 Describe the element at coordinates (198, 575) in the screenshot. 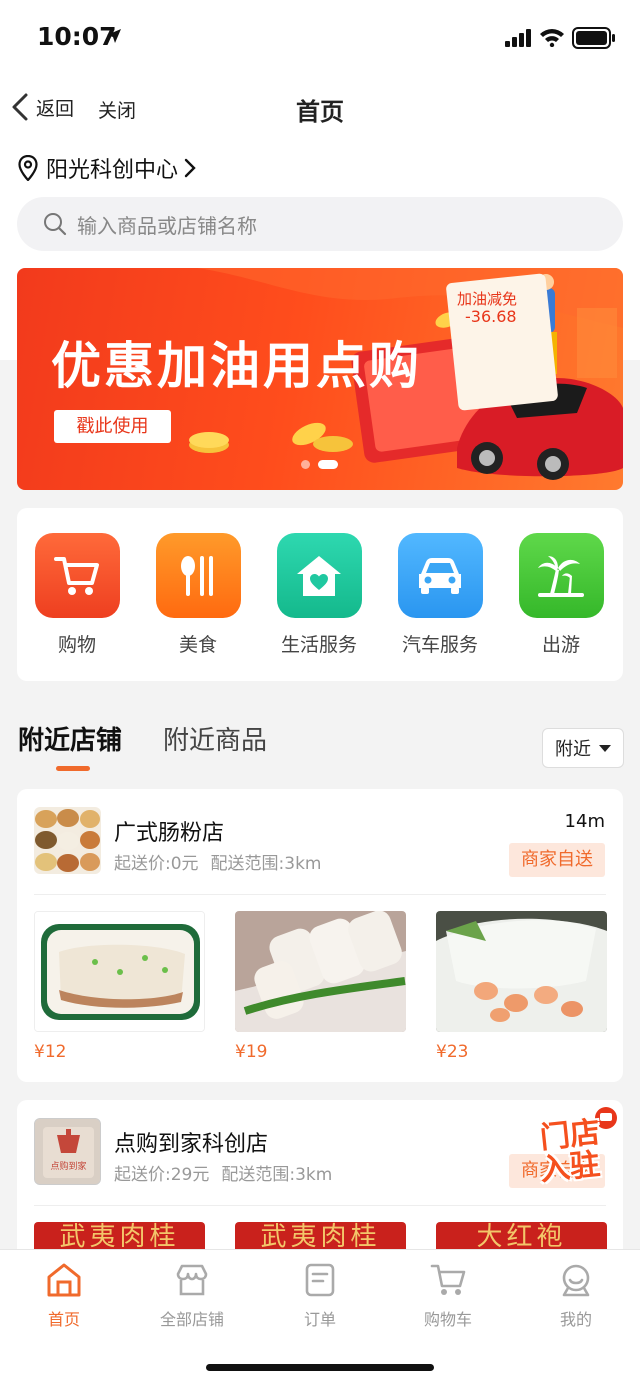

I see `utensils-icon` at that location.